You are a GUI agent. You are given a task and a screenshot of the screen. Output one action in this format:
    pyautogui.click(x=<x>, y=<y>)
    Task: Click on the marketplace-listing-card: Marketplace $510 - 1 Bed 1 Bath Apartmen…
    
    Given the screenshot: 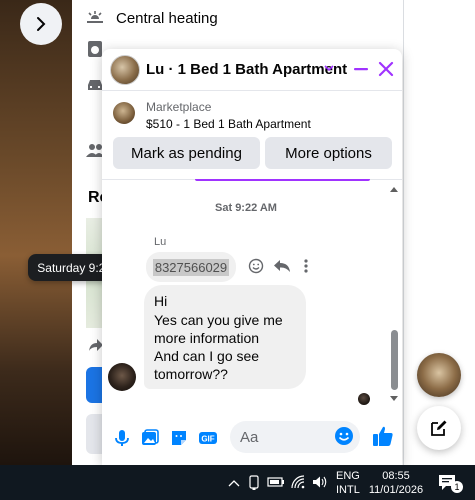 What is the action you would take?
    pyautogui.click(x=252, y=114)
    